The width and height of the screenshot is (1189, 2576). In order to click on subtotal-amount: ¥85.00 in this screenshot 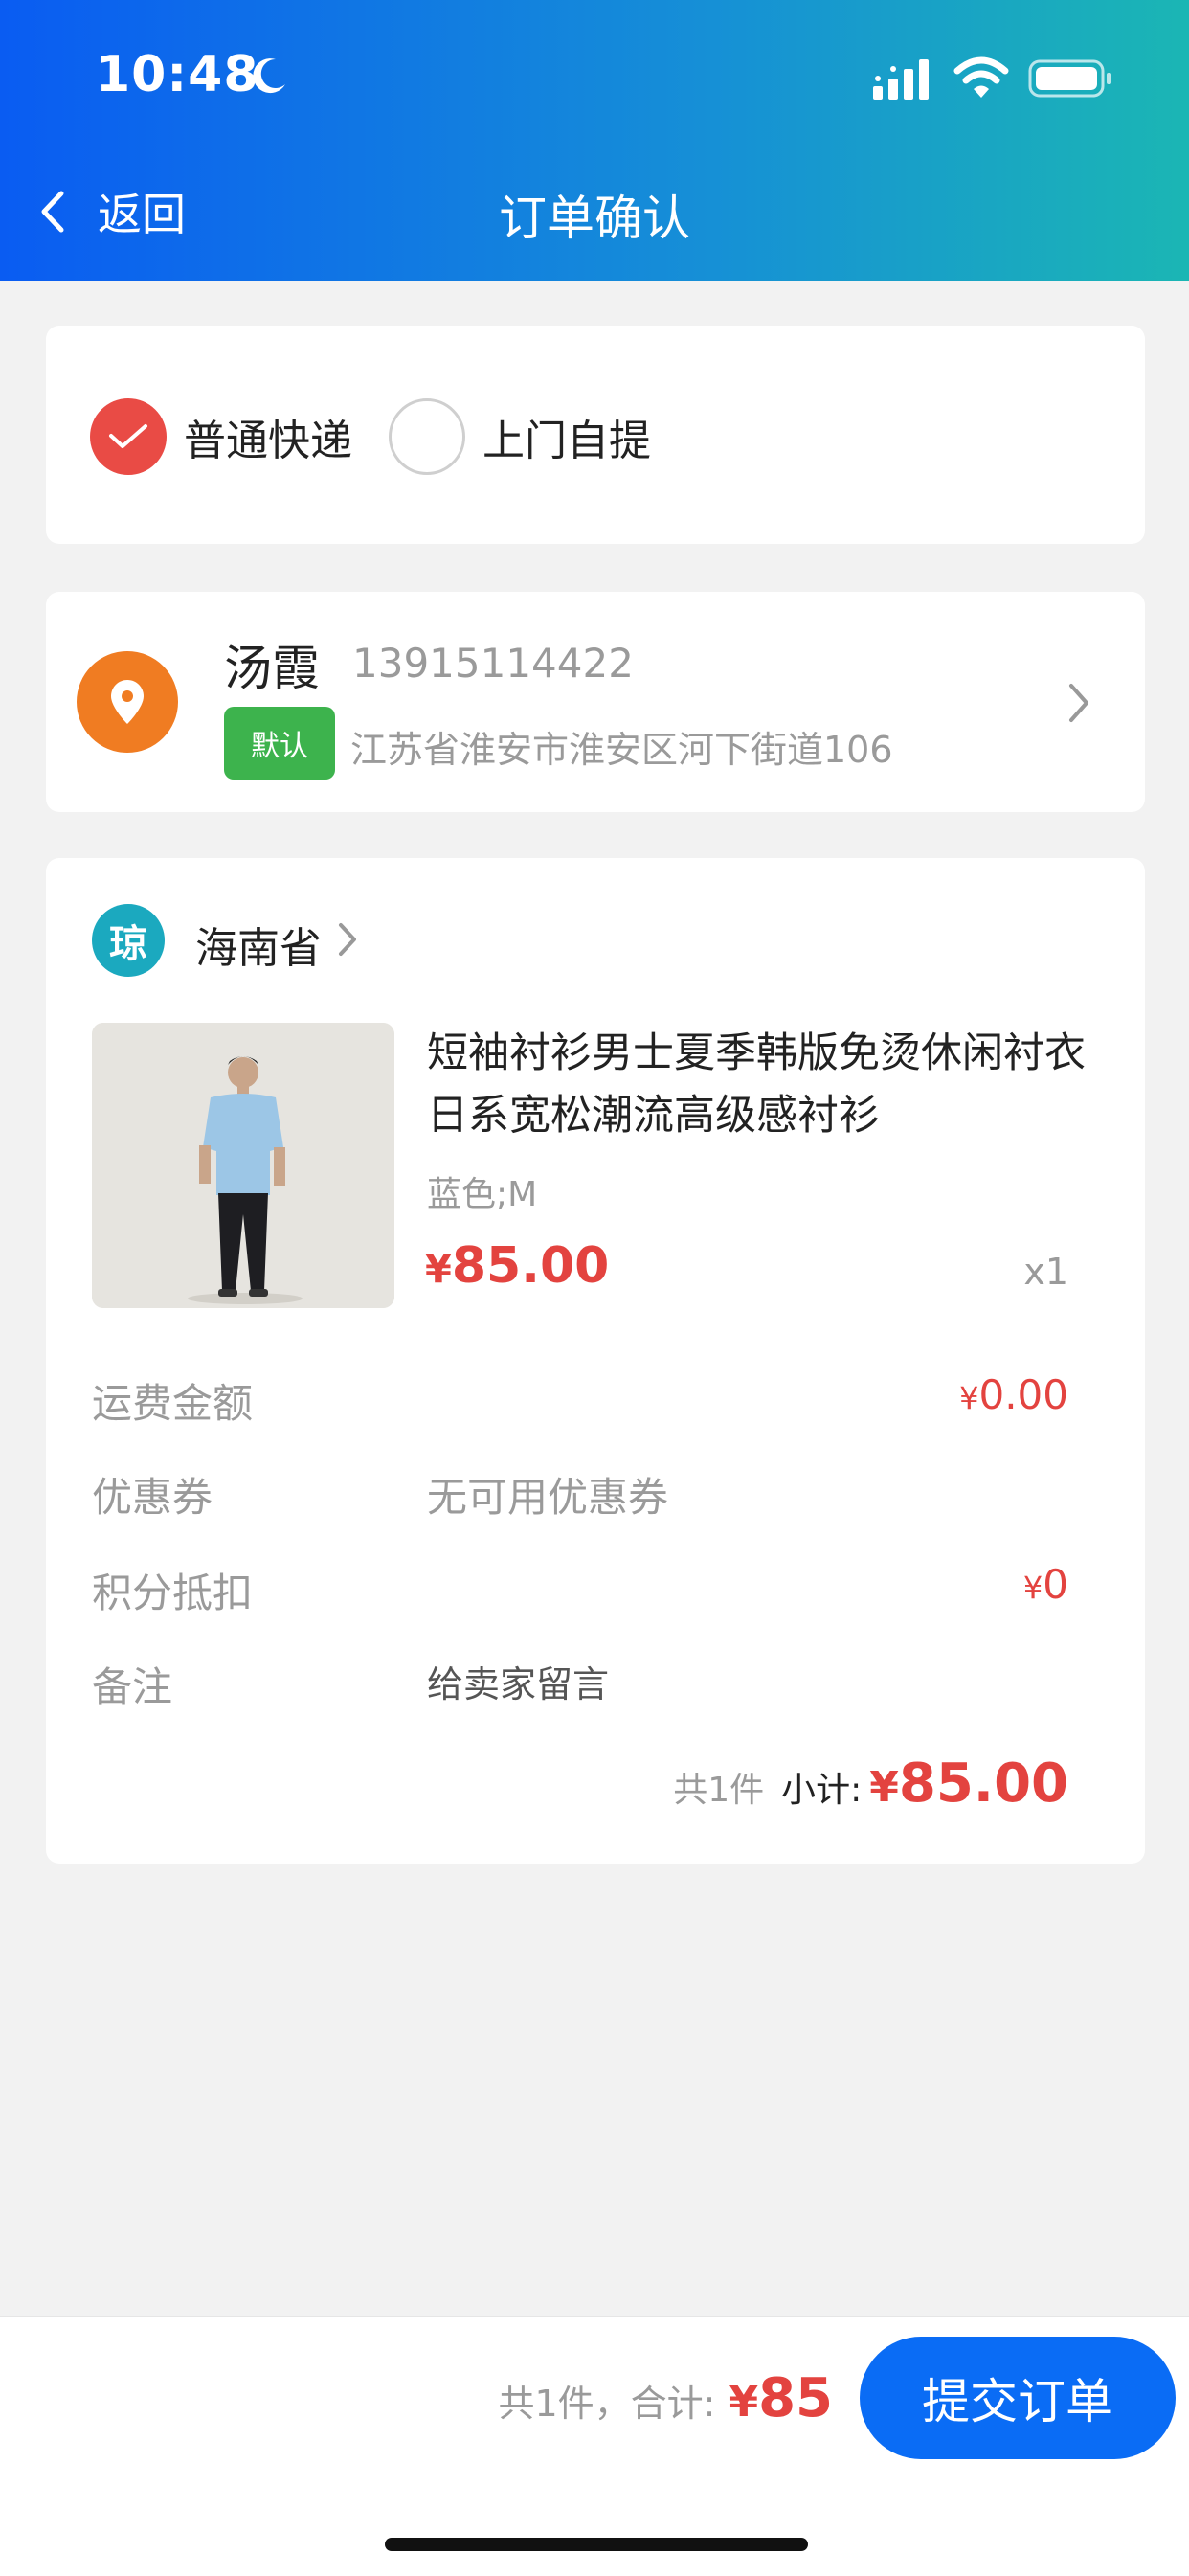, I will do `click(968, 1783)`.